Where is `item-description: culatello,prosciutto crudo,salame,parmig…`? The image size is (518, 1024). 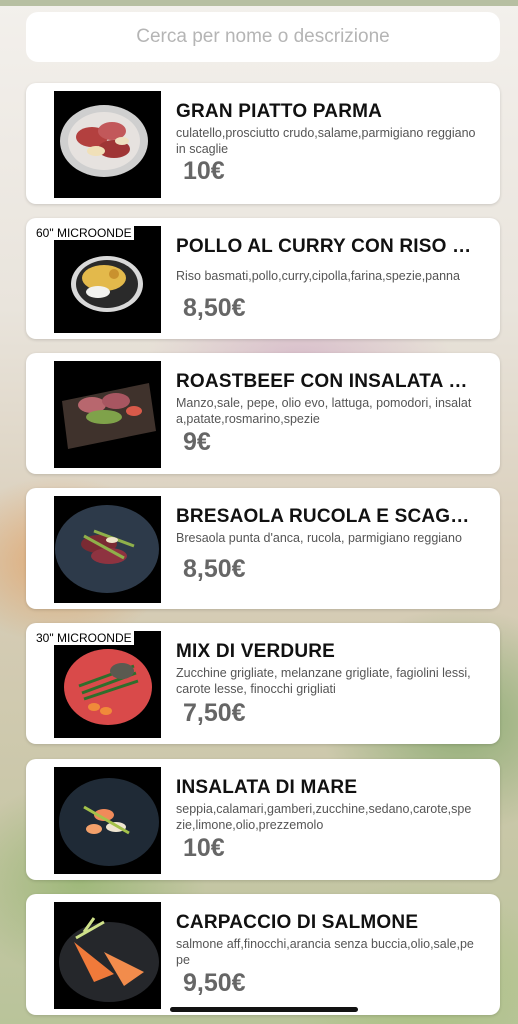 item-description: culatello,prosciutto crudo,salame,parmig… is located at coordinates (326, 141).